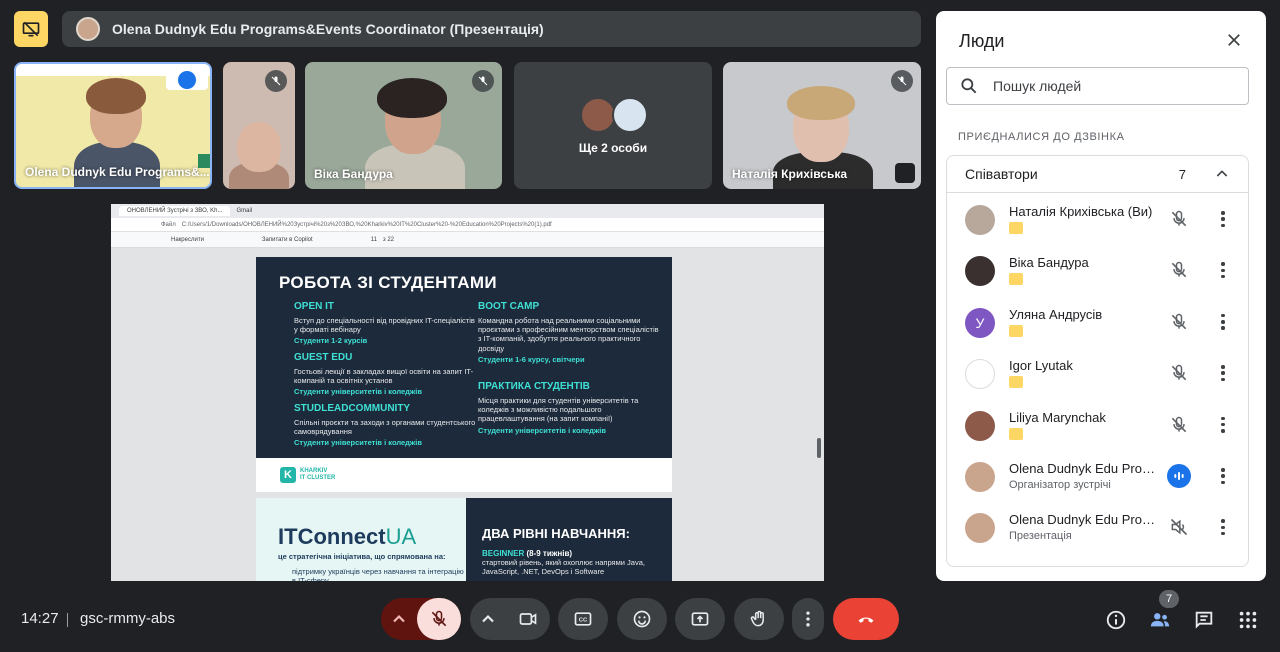 This screenshot has height=652, width=1280. I want to click on present-to-all-icon, so click(700, 619).